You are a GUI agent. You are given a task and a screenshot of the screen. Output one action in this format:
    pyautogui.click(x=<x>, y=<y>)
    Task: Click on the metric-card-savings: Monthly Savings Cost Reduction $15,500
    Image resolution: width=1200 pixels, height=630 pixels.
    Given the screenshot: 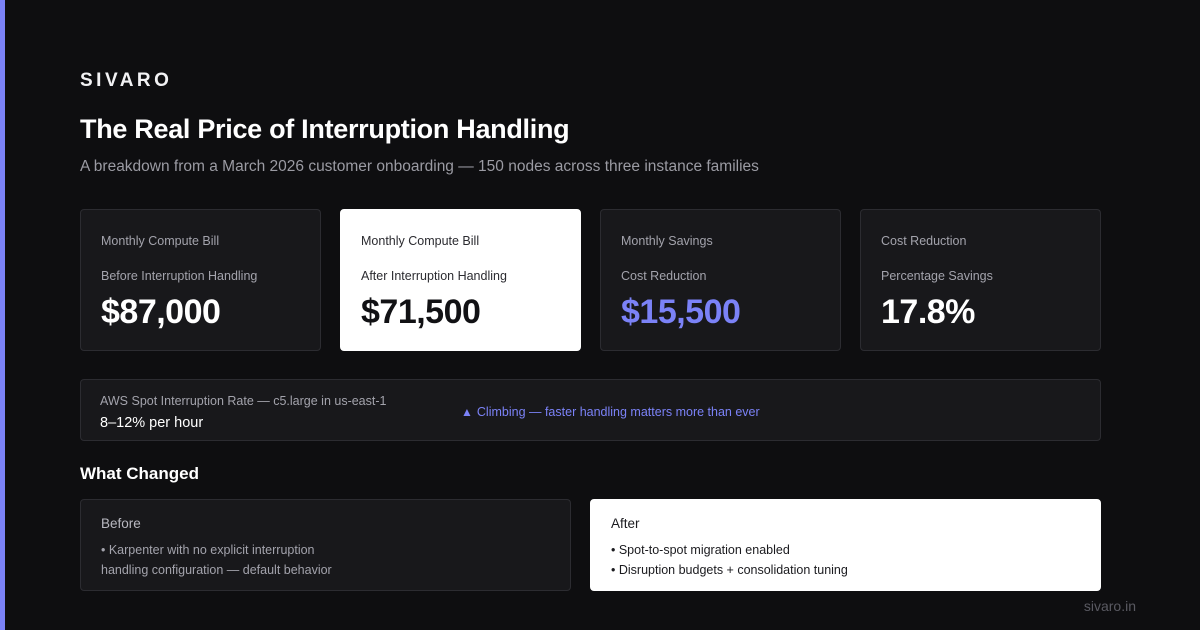 What is the action you would take?
    pyautogui.click(x=720, y=280)
    